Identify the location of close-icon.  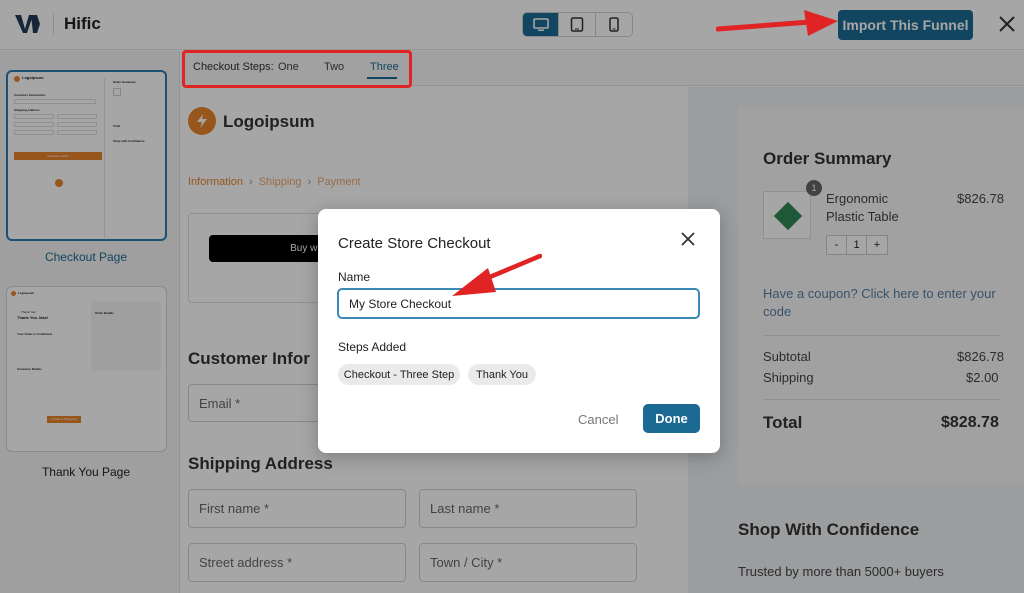
(688, 239).